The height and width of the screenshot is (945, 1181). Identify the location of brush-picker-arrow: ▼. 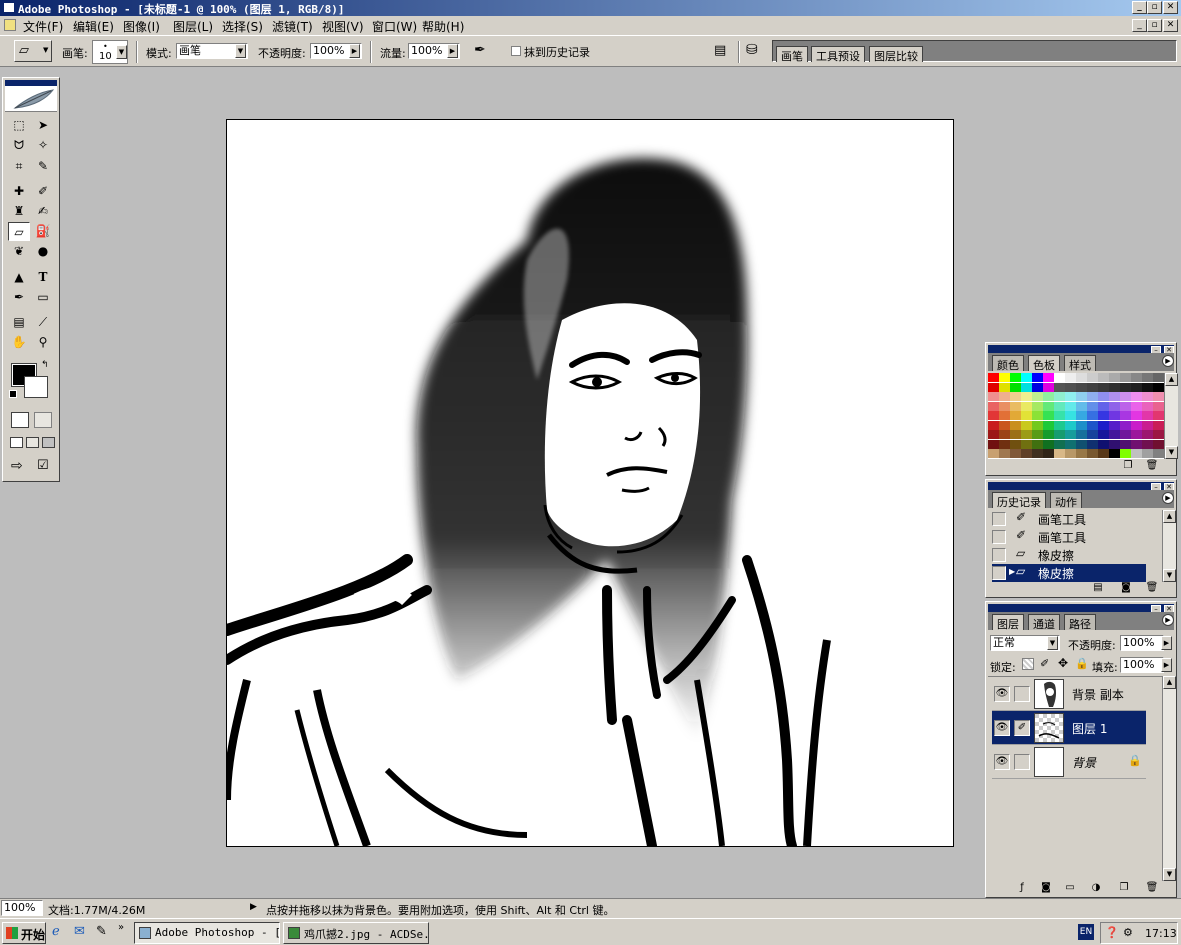
(121, 52).